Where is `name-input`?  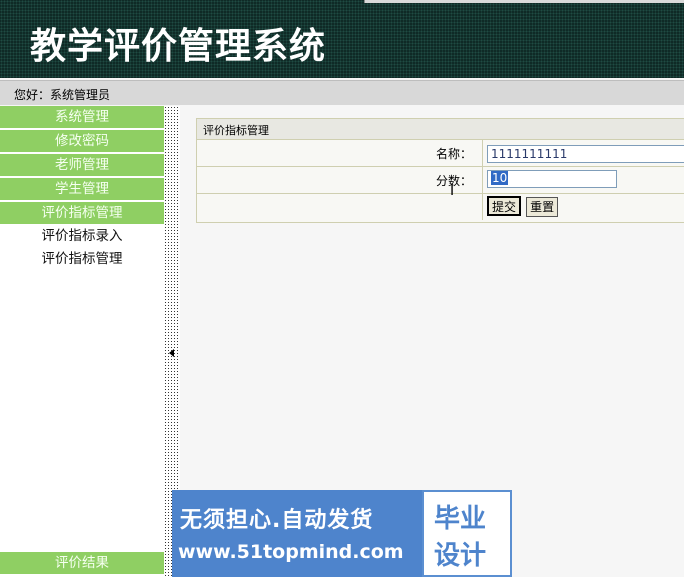 name-input is located at coordinates (585, 154).